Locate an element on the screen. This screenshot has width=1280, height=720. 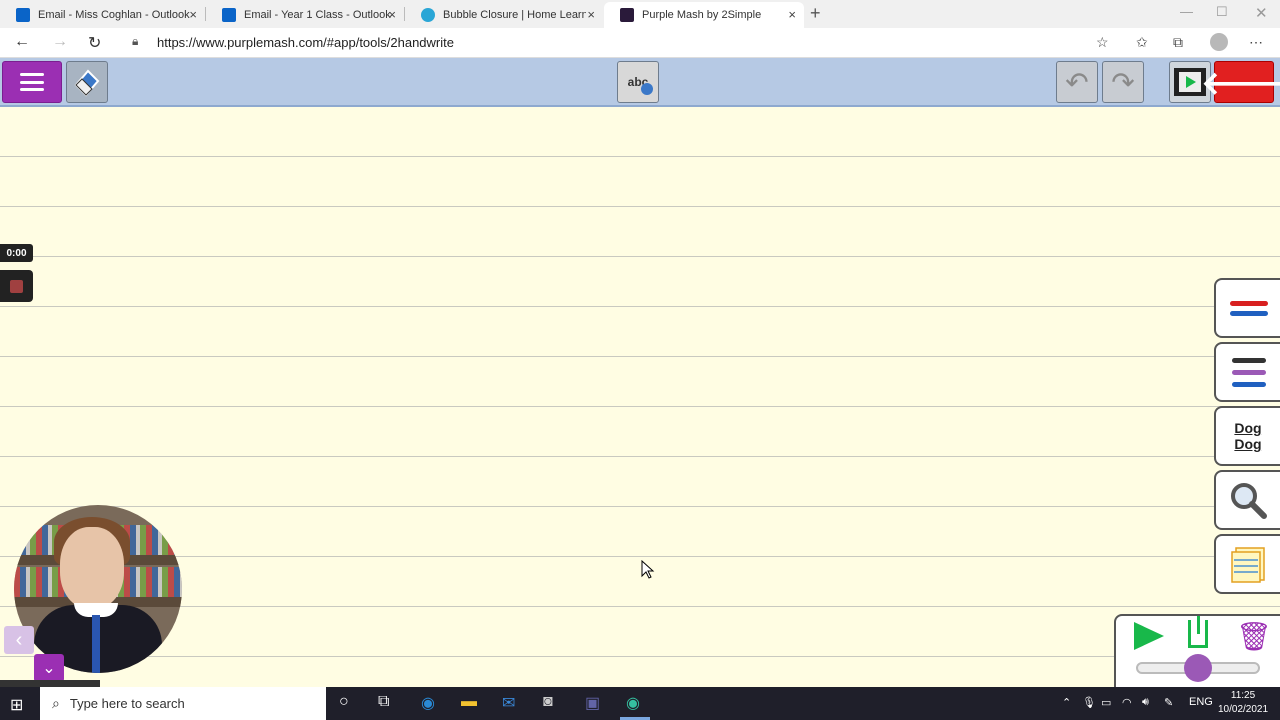
edge-icon: ◉ is located at coordinates (428, 703).